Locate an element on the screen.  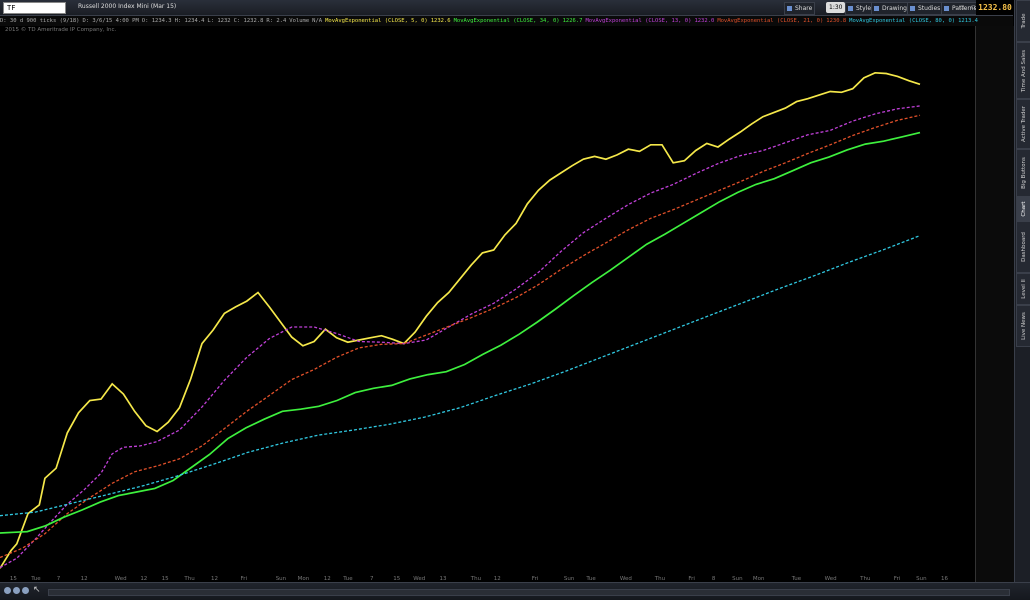
studies-icon is located at coordinates (912, 8).